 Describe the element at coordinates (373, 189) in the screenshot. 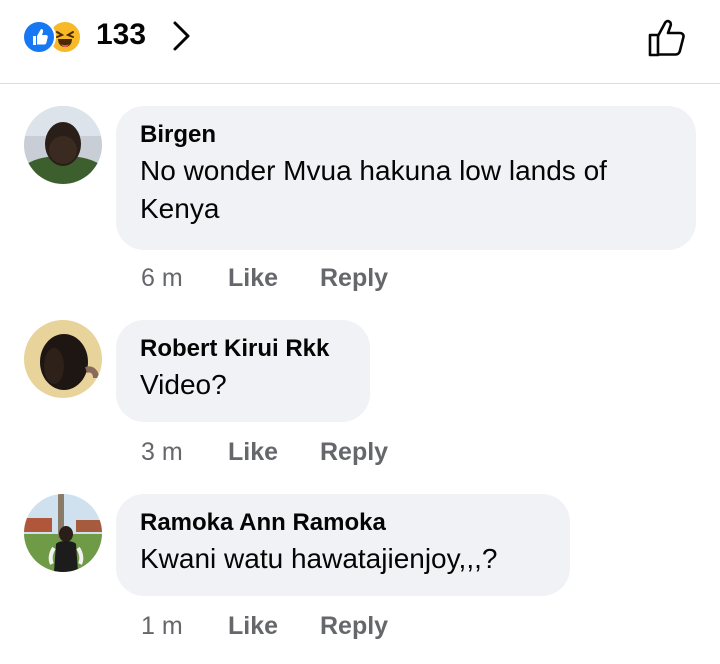

I see `comment-text: No wonder Mvua hakuna low lands of Kenya` at that location.